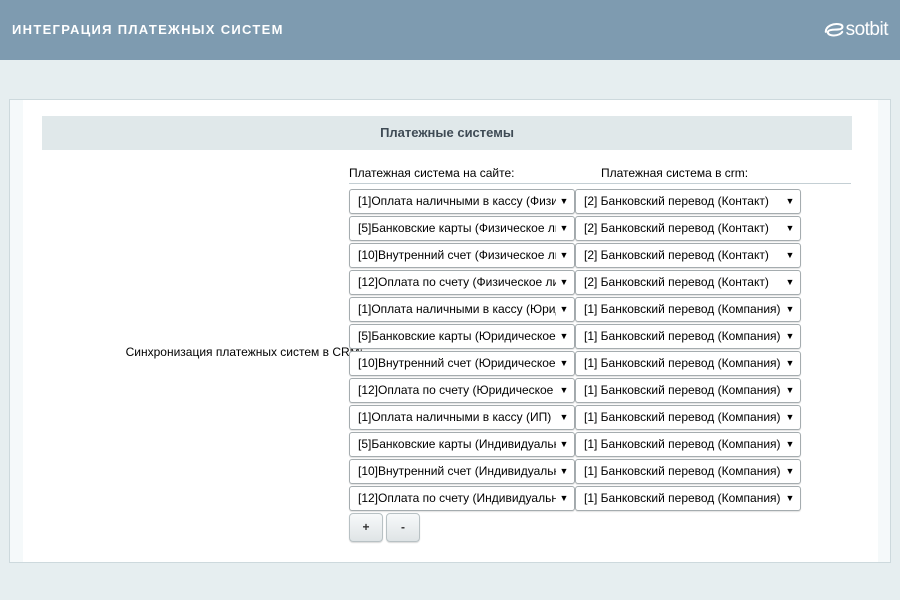  I want to click on site-payment-select: [5]Банковские карты (Физическое лицо)▼, so click(462, 228).